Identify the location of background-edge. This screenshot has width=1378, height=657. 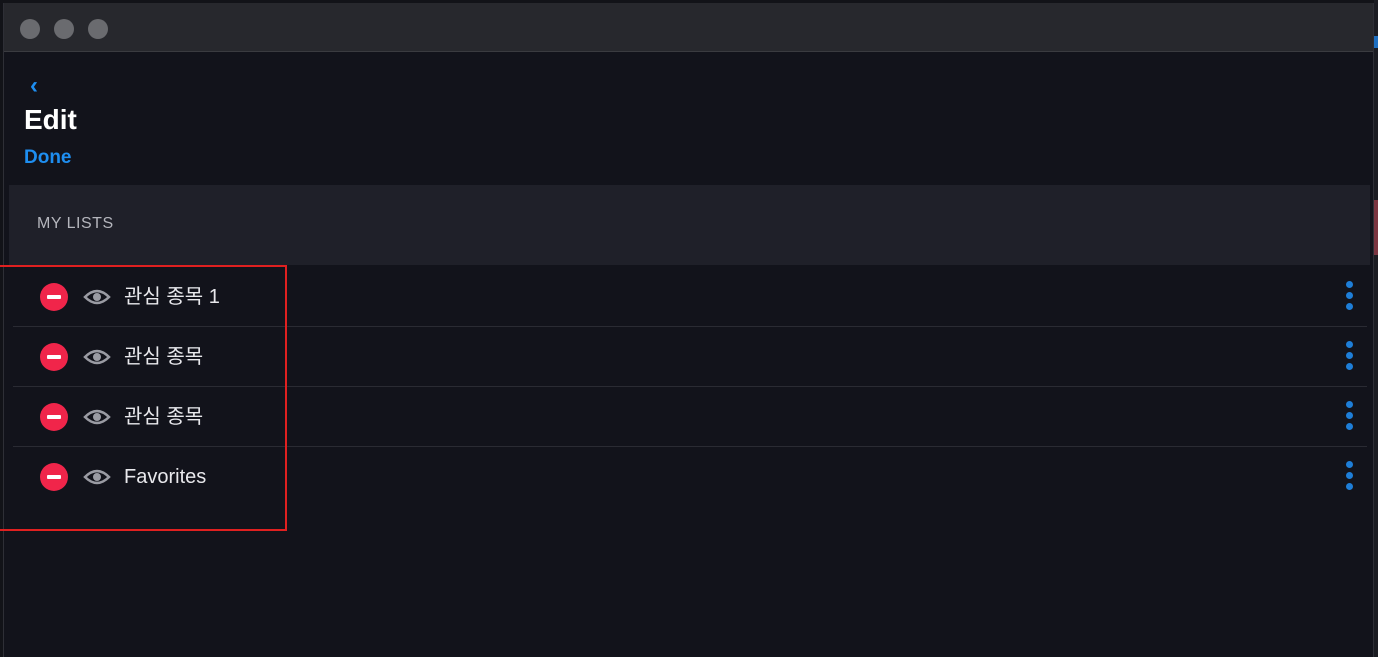
(1376, 328).